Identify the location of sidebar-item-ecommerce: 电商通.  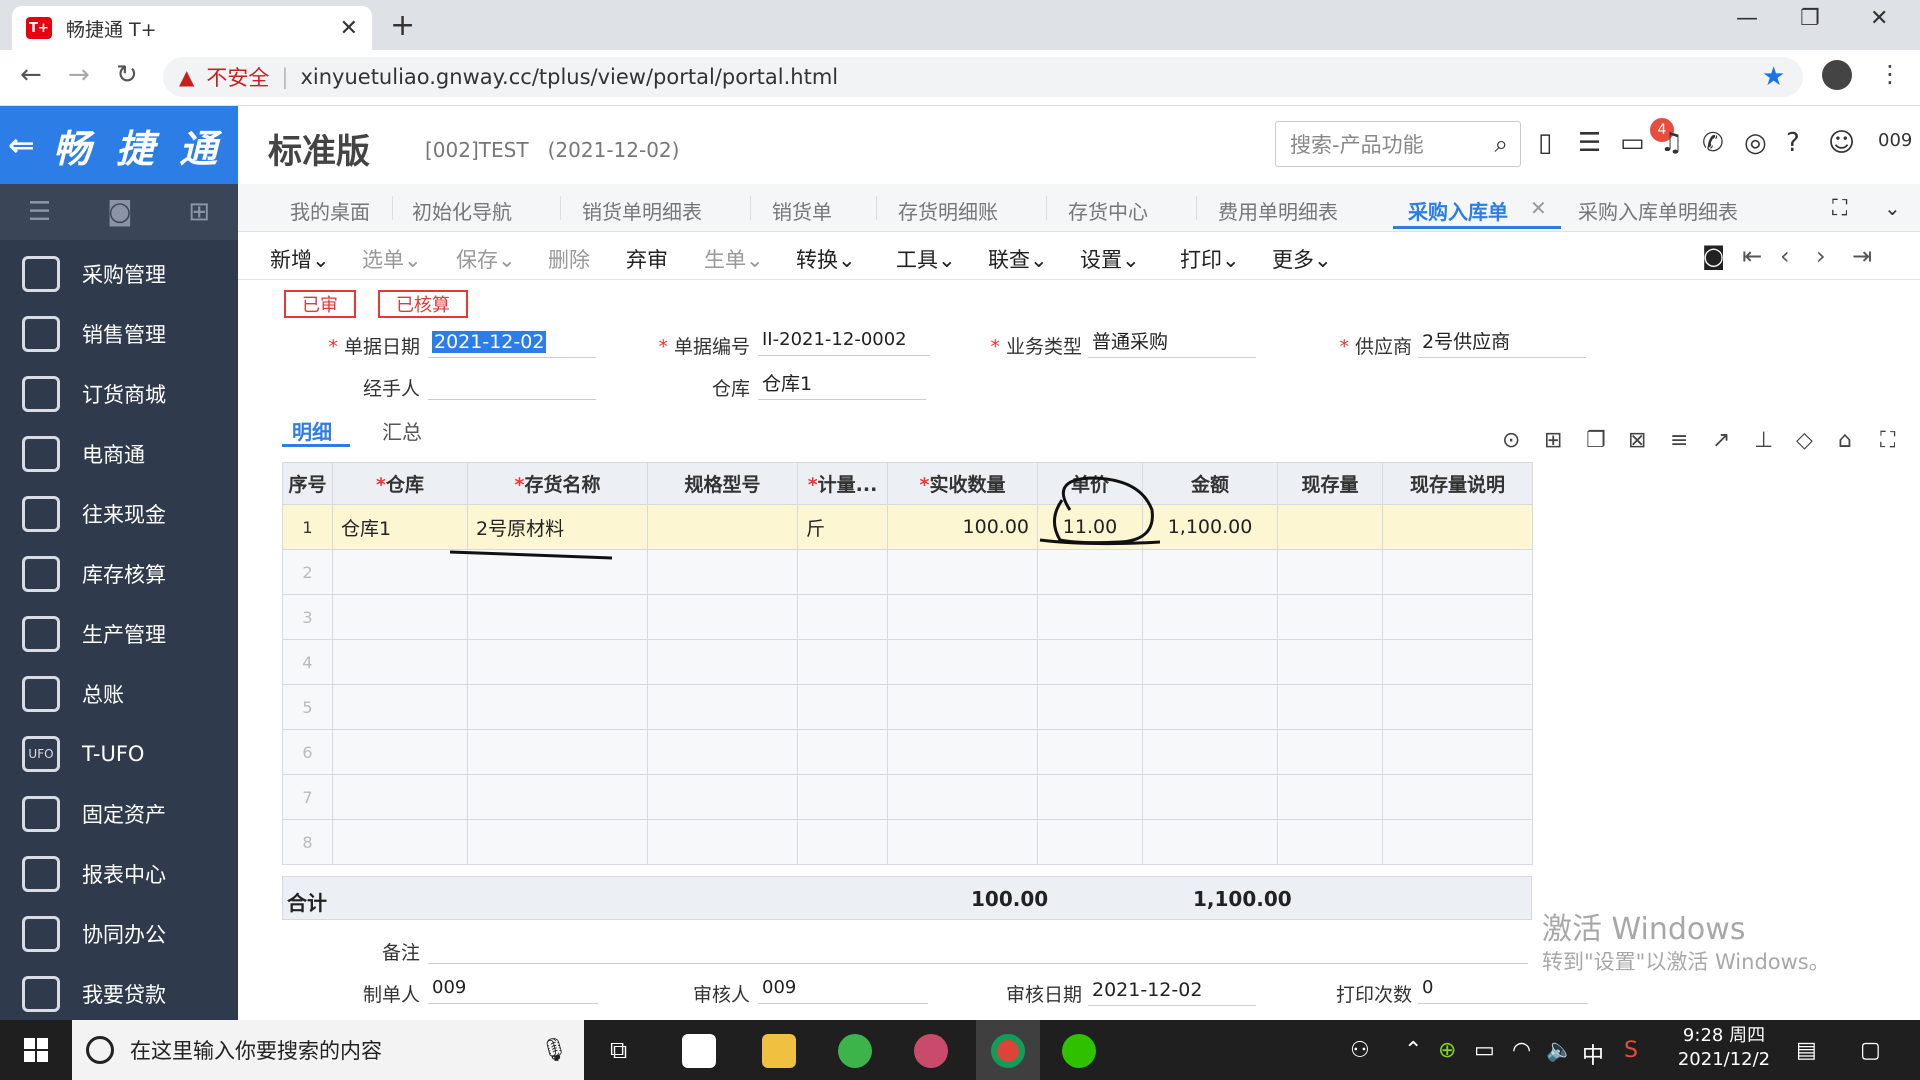
(119, 454).